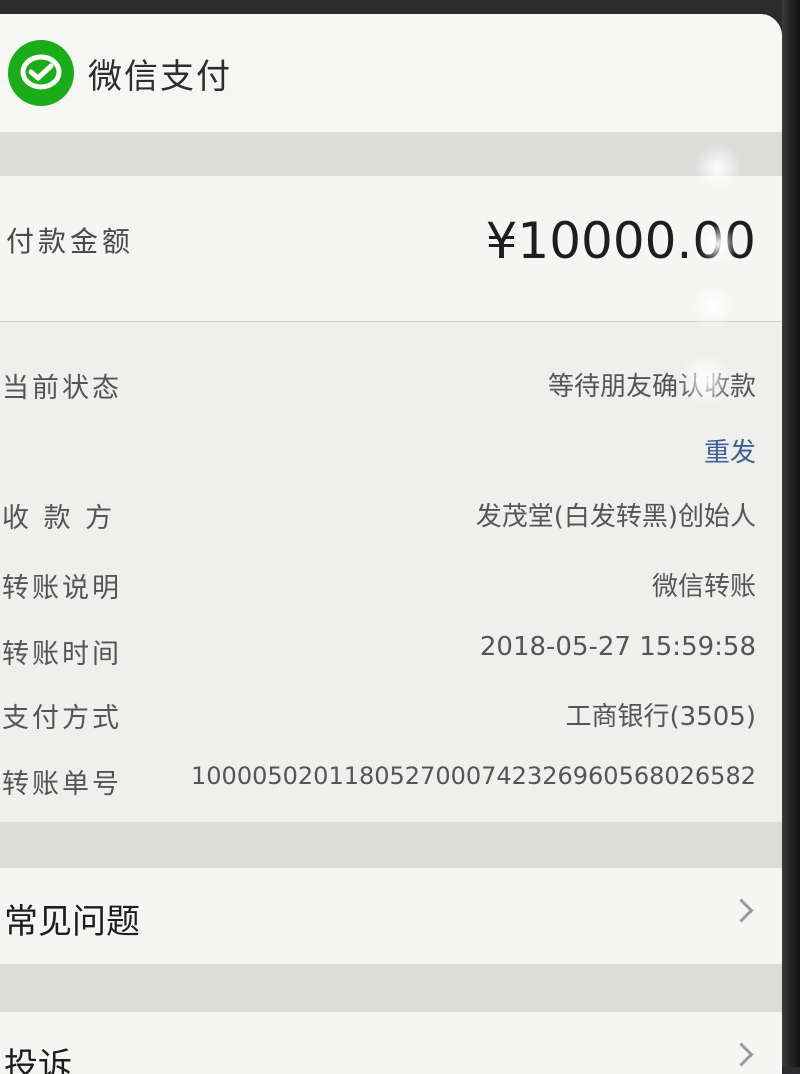 The width and height of the screenshot is (800, 1074). I want to click on brand-title: 微信支付, so click(160, 76).